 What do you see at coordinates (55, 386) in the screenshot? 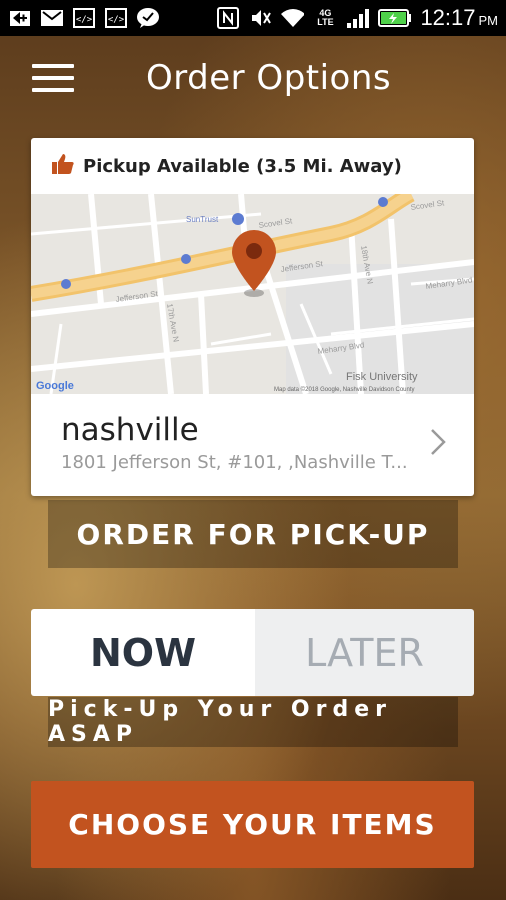
I see `map-logo: Google` at bounding box center [55, 386].